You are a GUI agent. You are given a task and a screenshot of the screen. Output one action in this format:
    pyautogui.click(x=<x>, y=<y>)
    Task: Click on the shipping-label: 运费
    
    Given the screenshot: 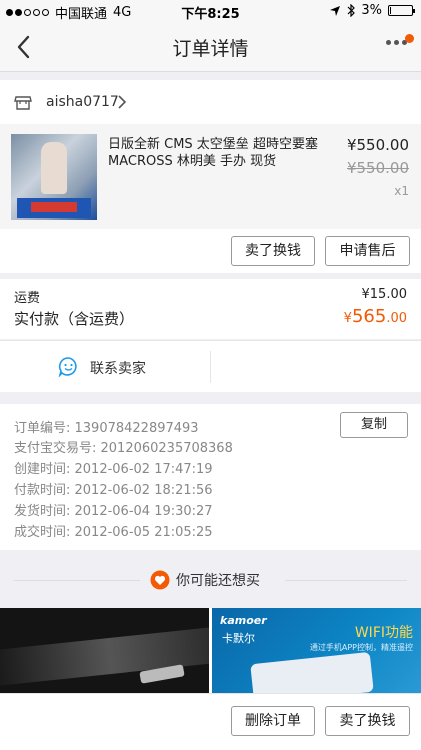 What is the action you would take?
    pyautogui.click(x=27, y=298)
    